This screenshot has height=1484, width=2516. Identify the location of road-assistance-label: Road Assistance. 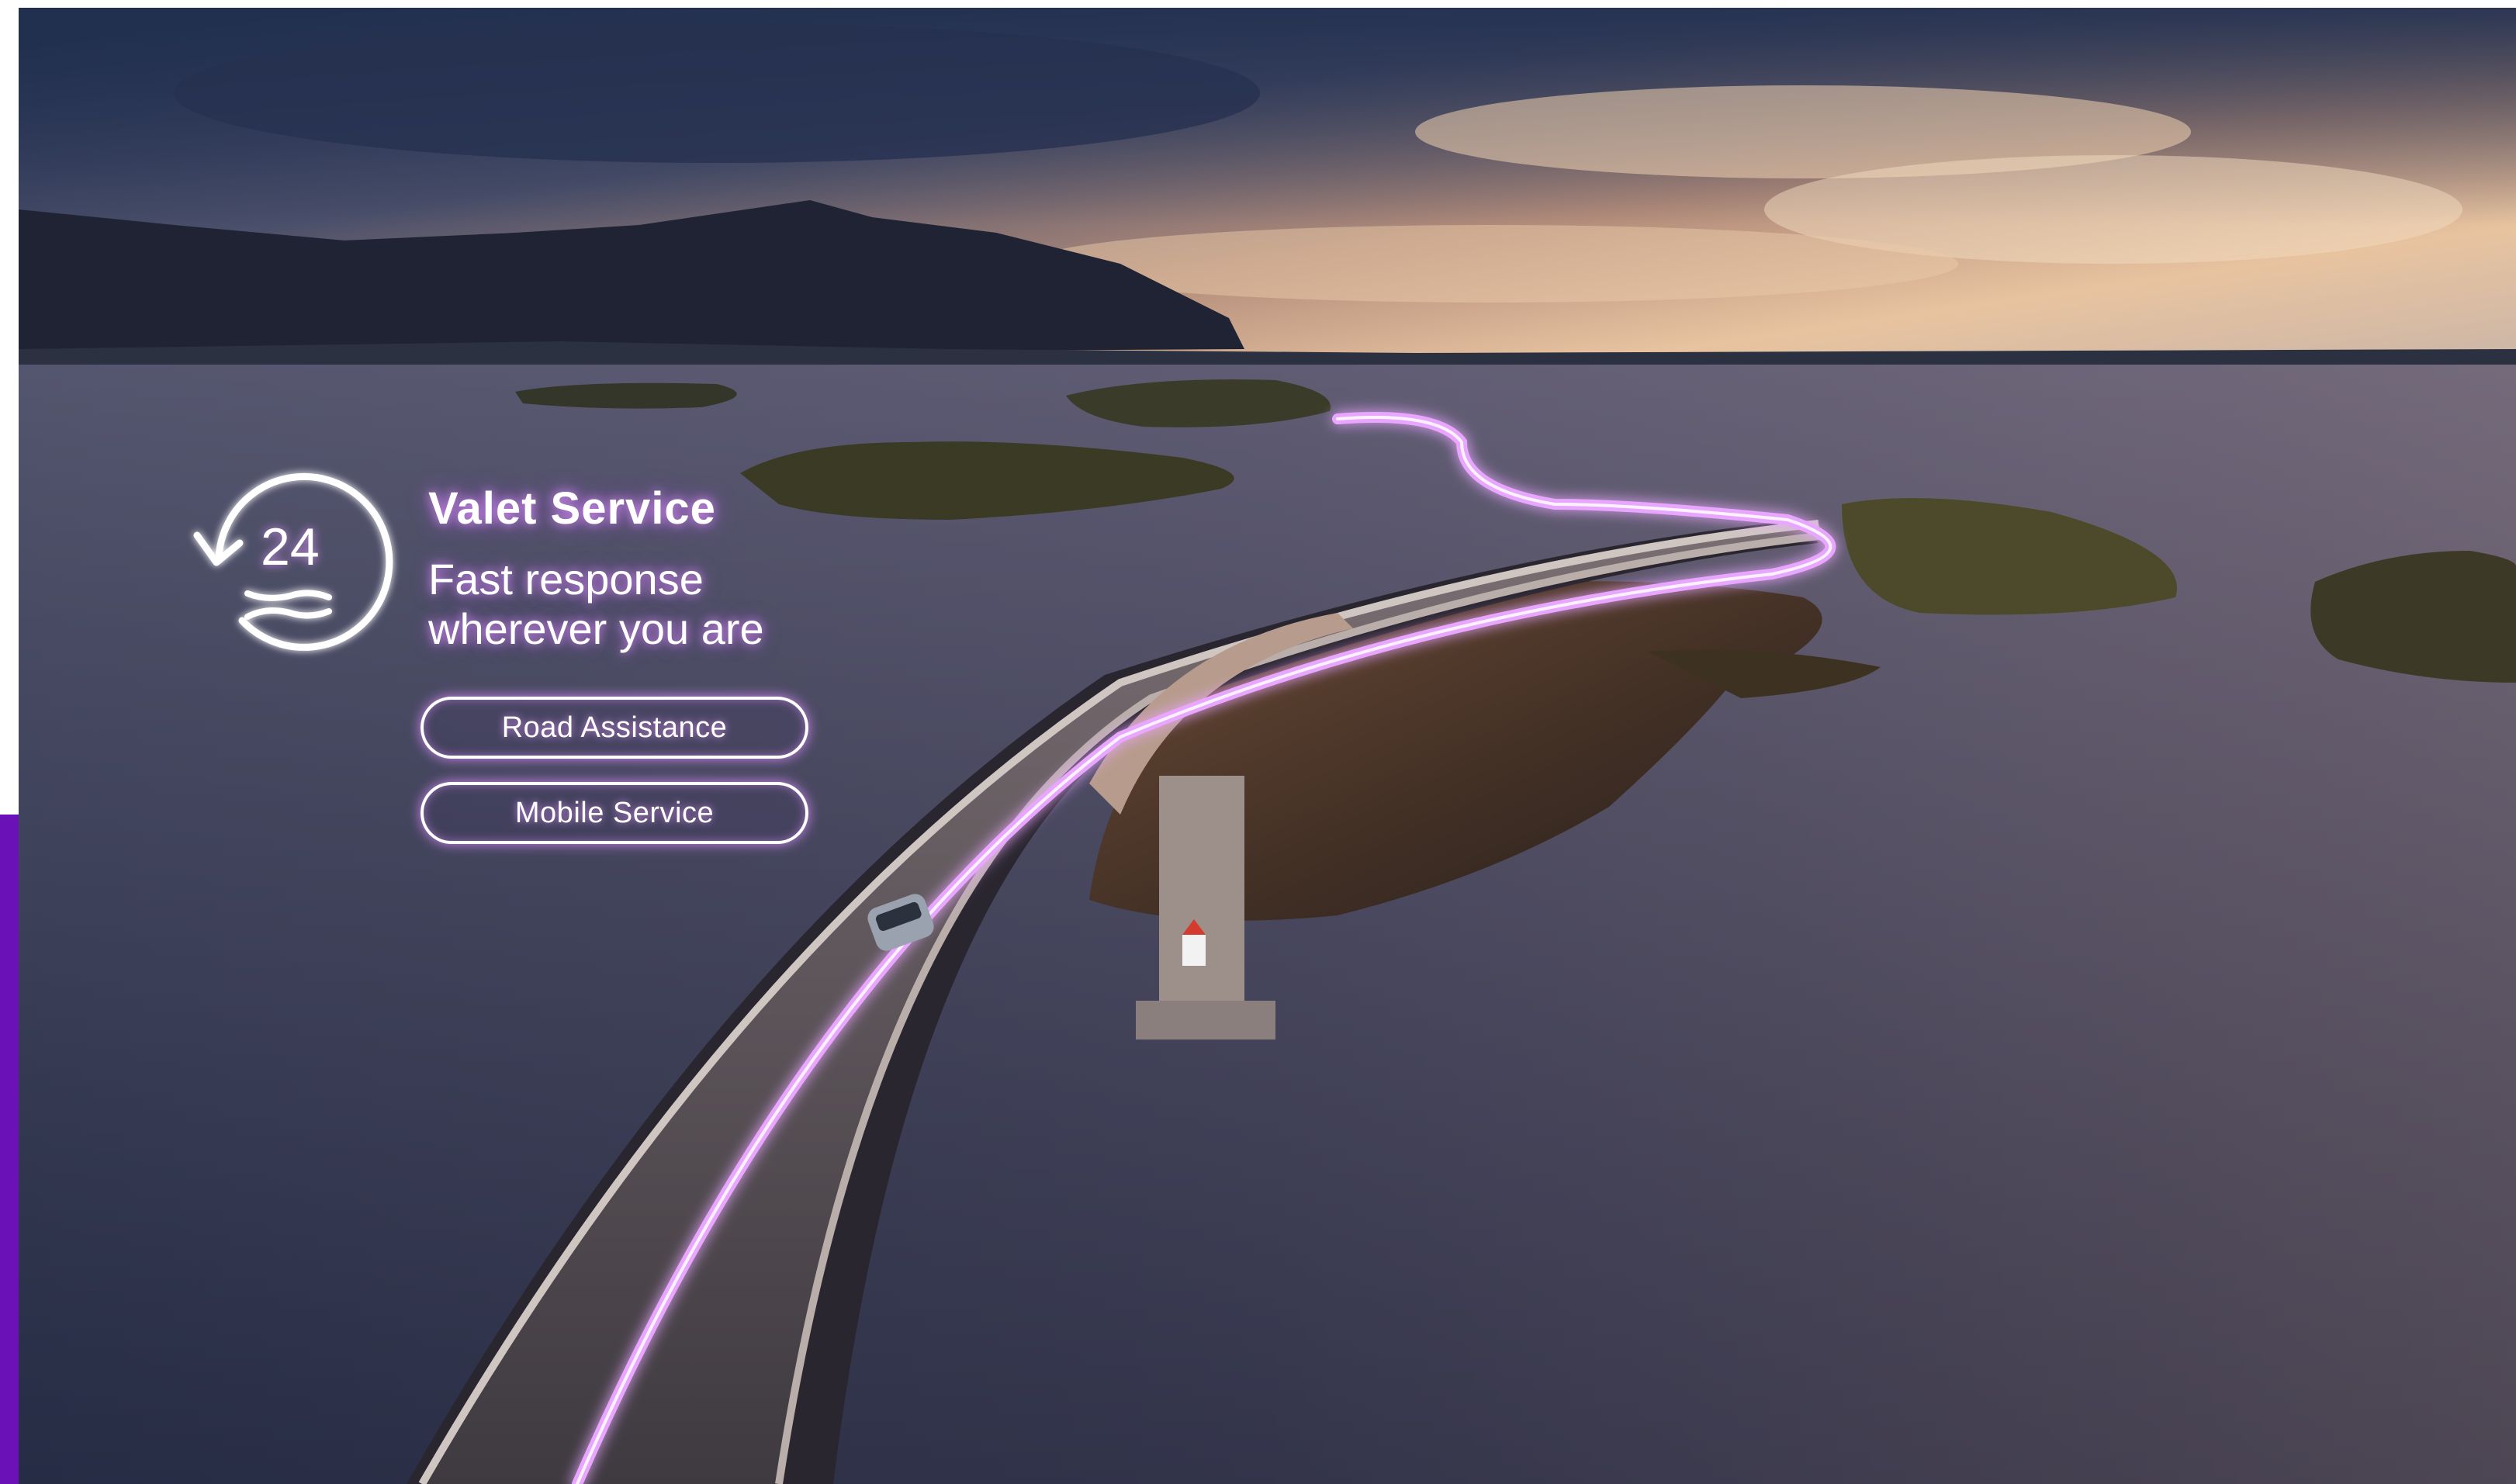
(614, 727).